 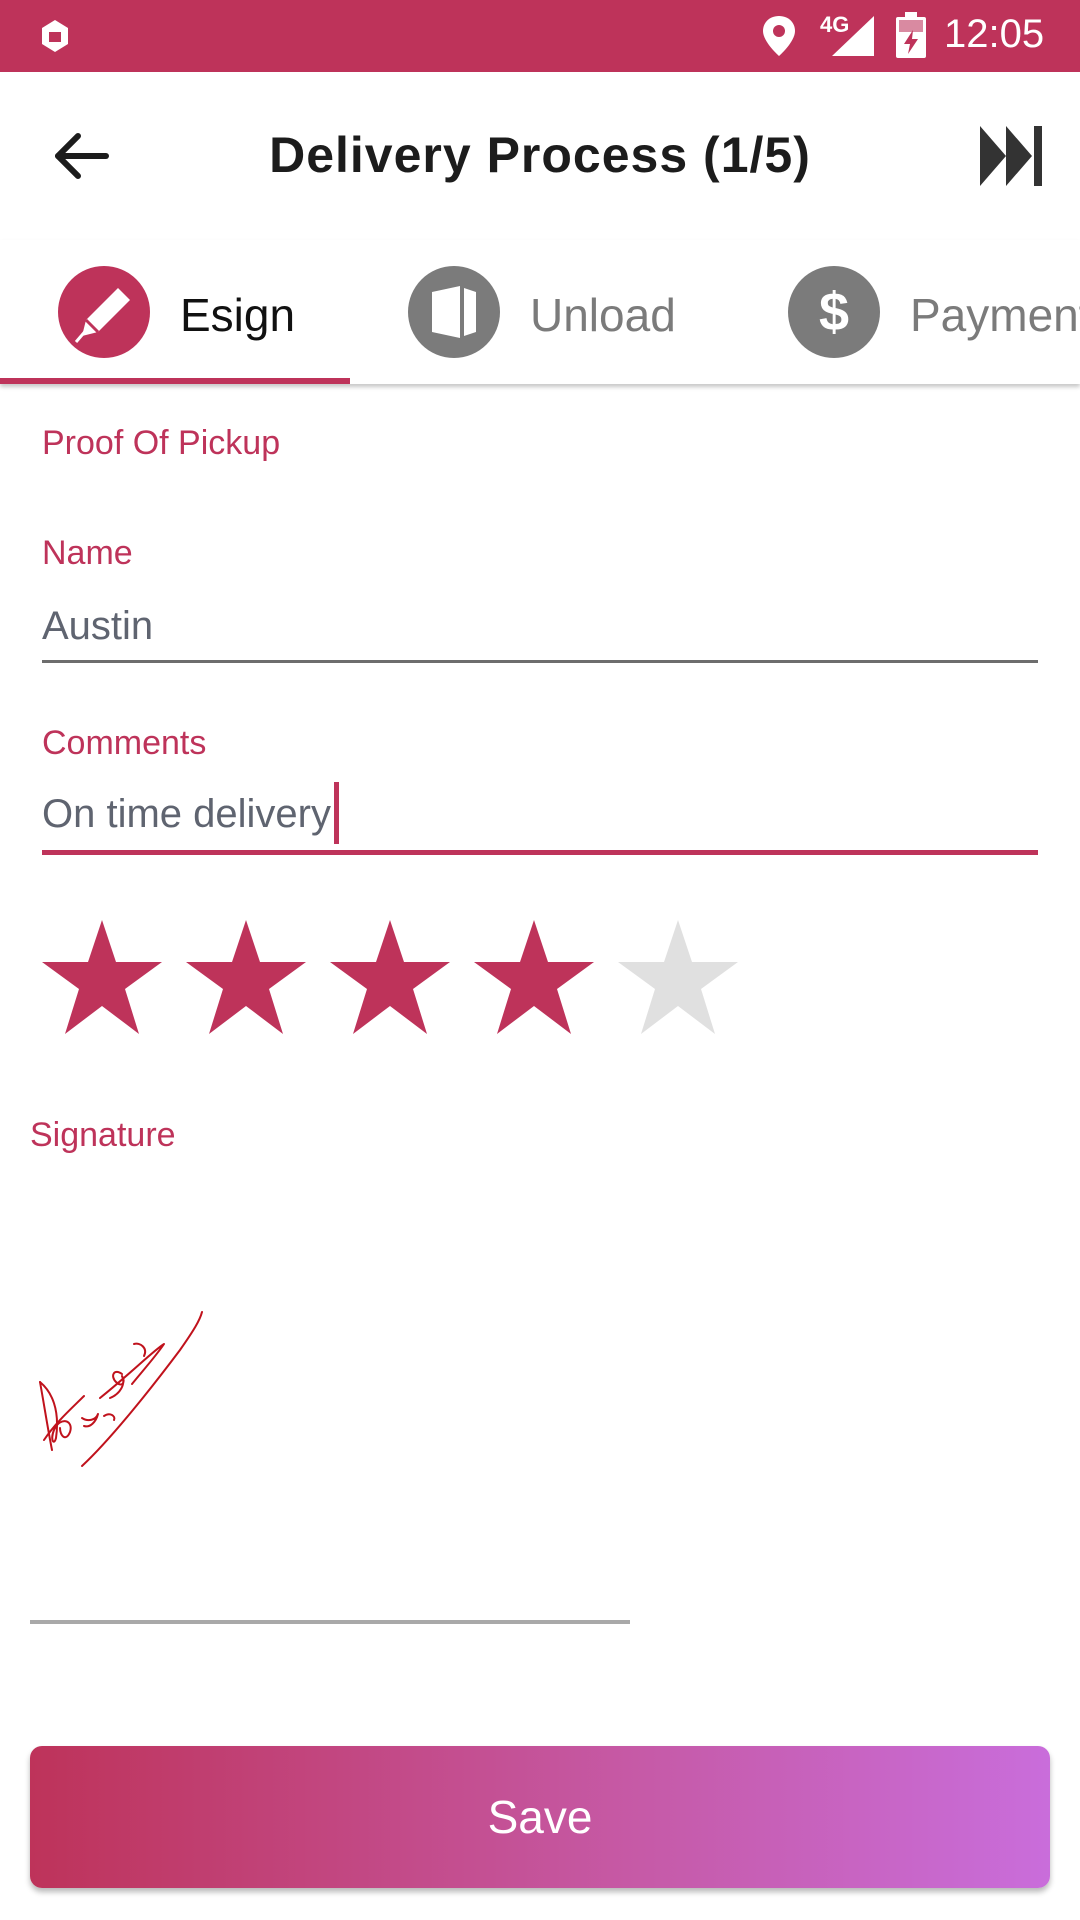 I want to click on active-tab-indicator, so click(x=175, y=381).